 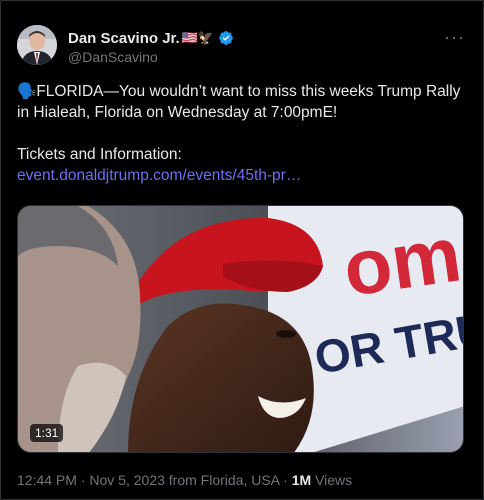 What do you see at coordinates (47, 480) in the screenshot?
I see `tweet-time: 12:44 PM` at bounding box center [47, 480].